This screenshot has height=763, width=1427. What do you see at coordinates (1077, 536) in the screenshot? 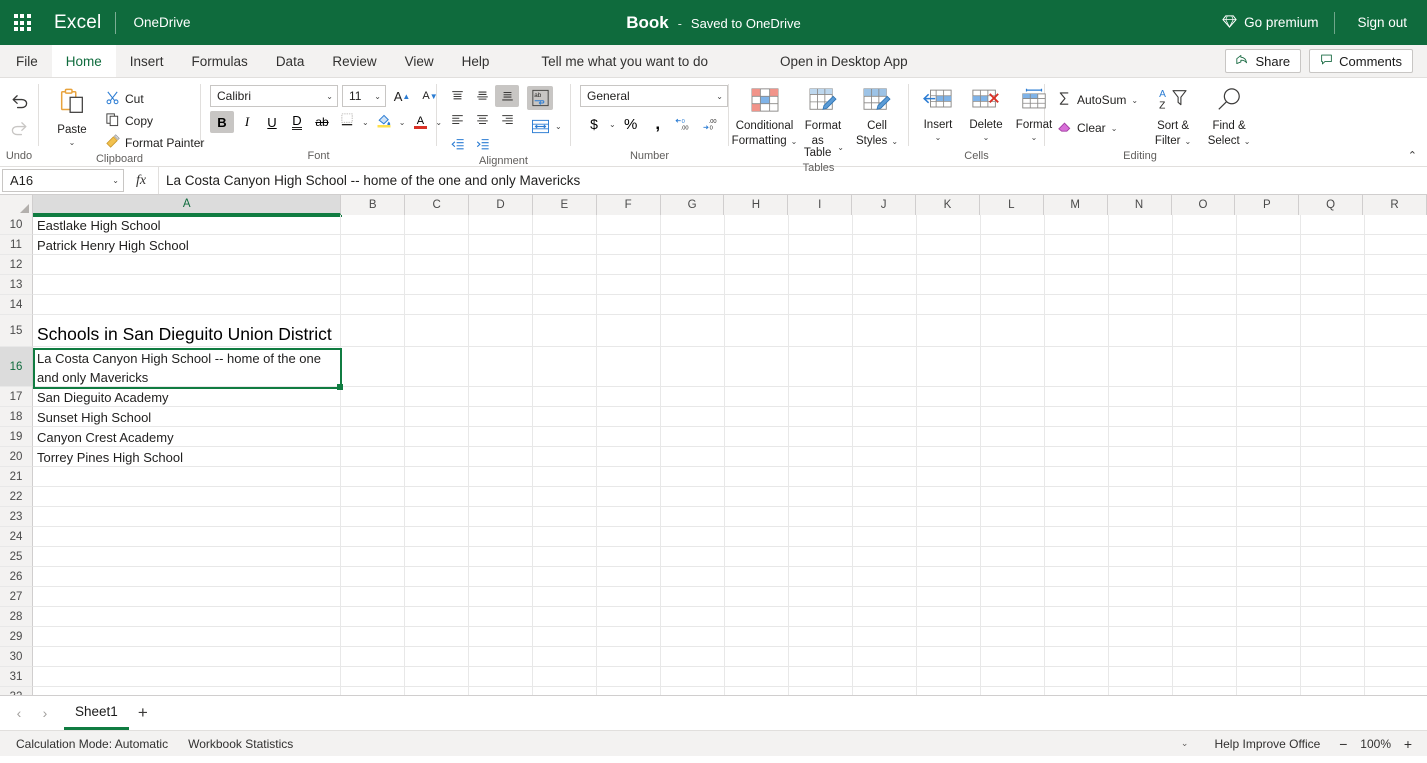
I see `cell-M24` at bounding box center [1077, 536].